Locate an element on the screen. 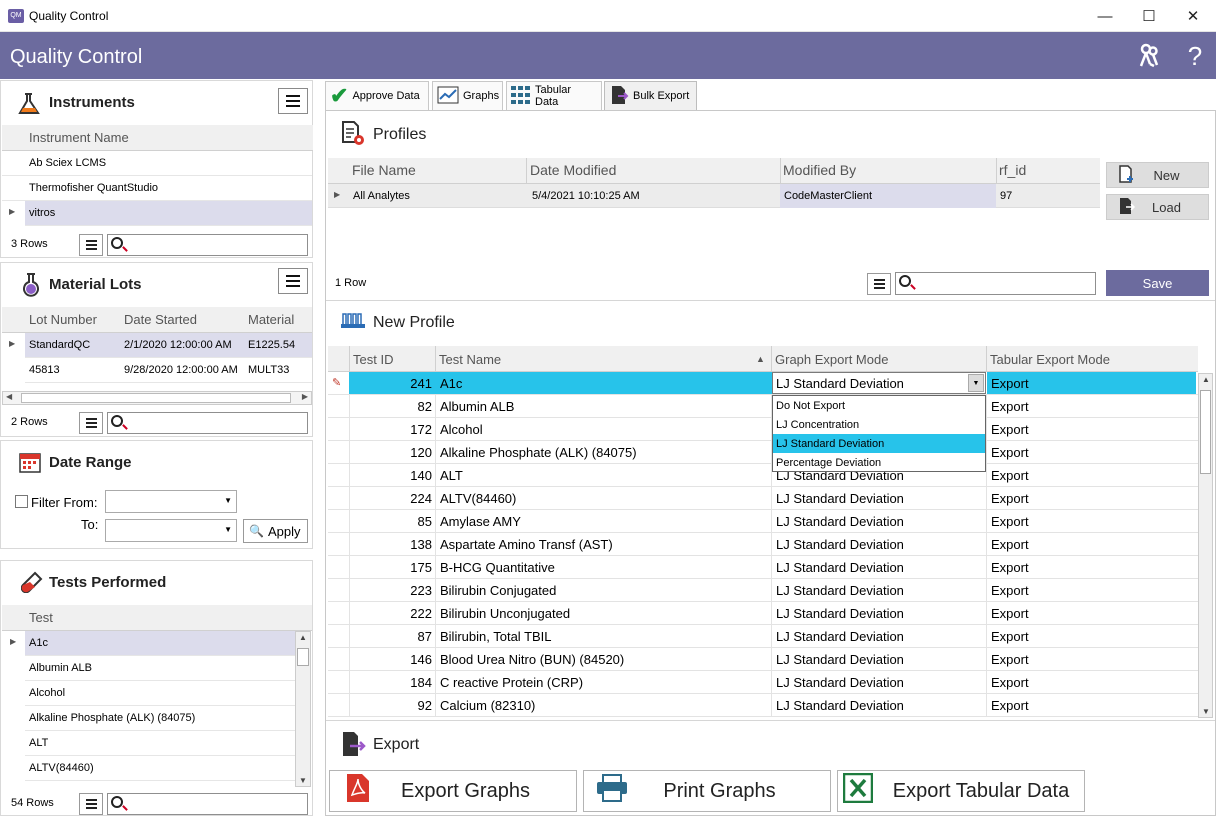 The image size is (1216, 816). test-id-cell: 85 is located at coordinates (391, 521).